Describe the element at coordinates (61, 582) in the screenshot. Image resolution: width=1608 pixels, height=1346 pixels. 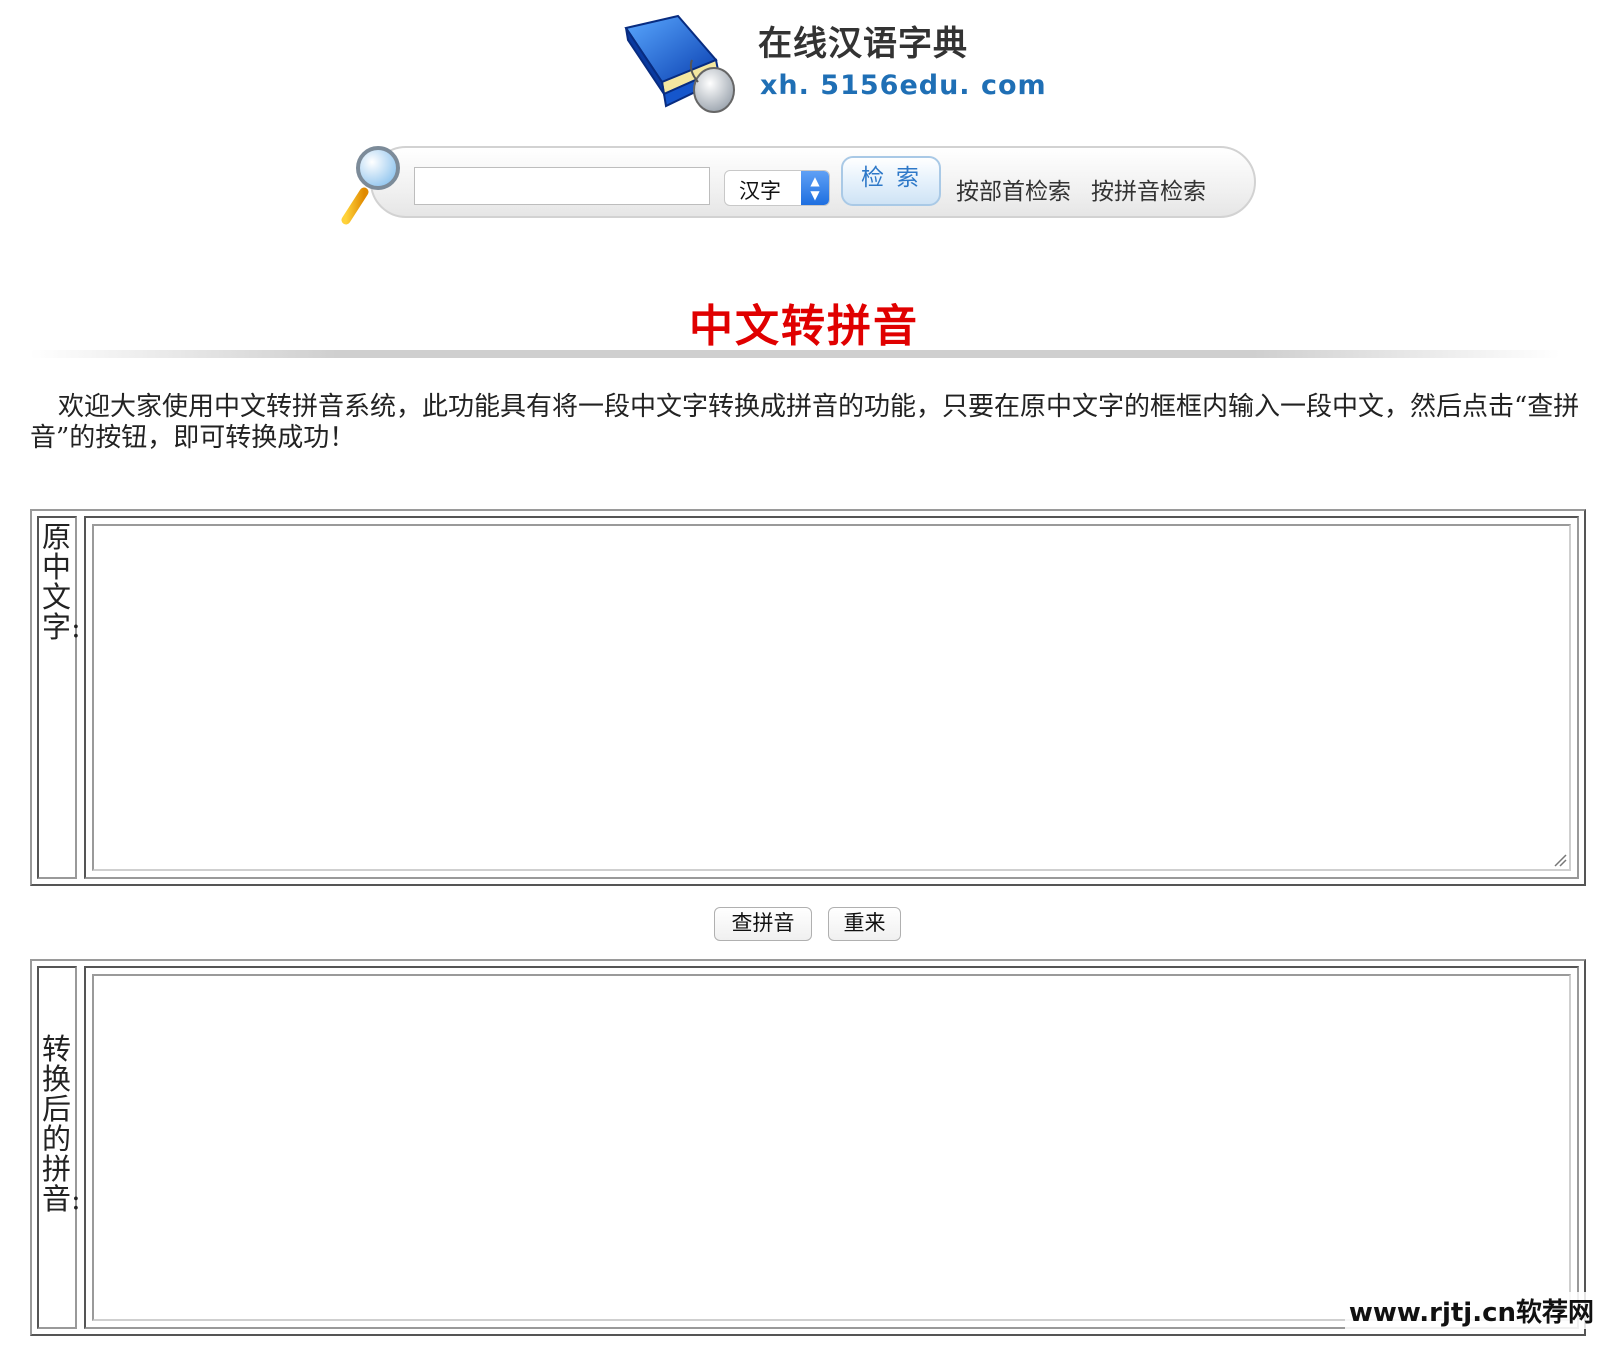
I see `source-label: 原中文字:` at that location.